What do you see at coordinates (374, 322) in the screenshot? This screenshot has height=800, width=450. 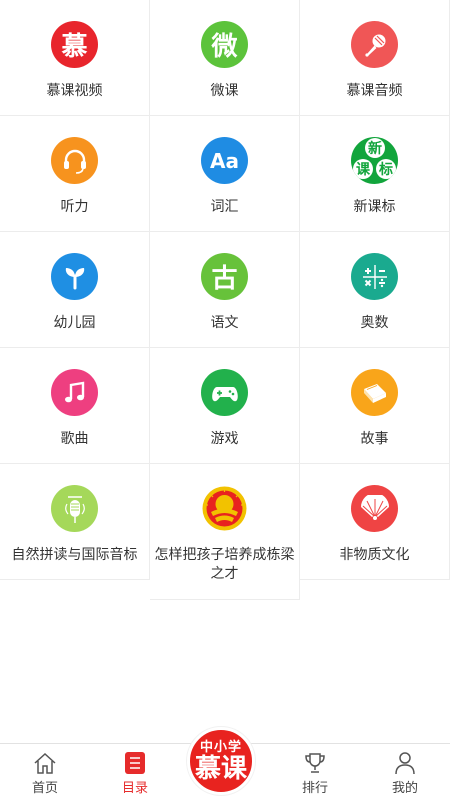 I see `category-label: 奥数` at bounding box center [374, 322].